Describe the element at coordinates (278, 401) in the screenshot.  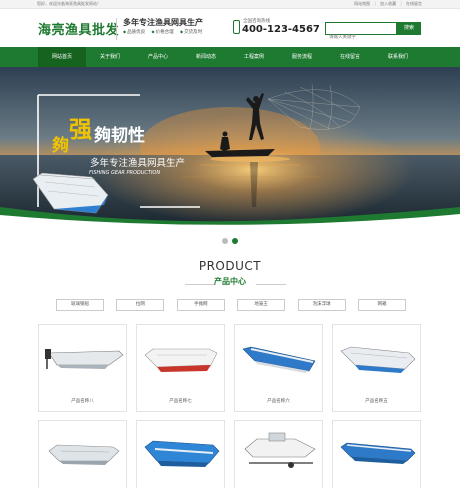
I see `product-name: 产品名称六` at that location.